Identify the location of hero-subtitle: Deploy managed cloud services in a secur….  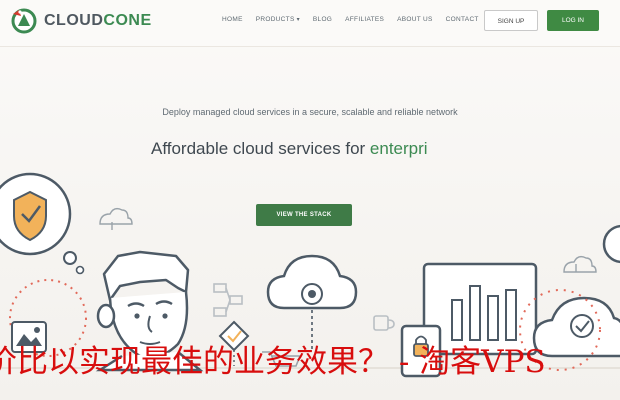
(310, 112).